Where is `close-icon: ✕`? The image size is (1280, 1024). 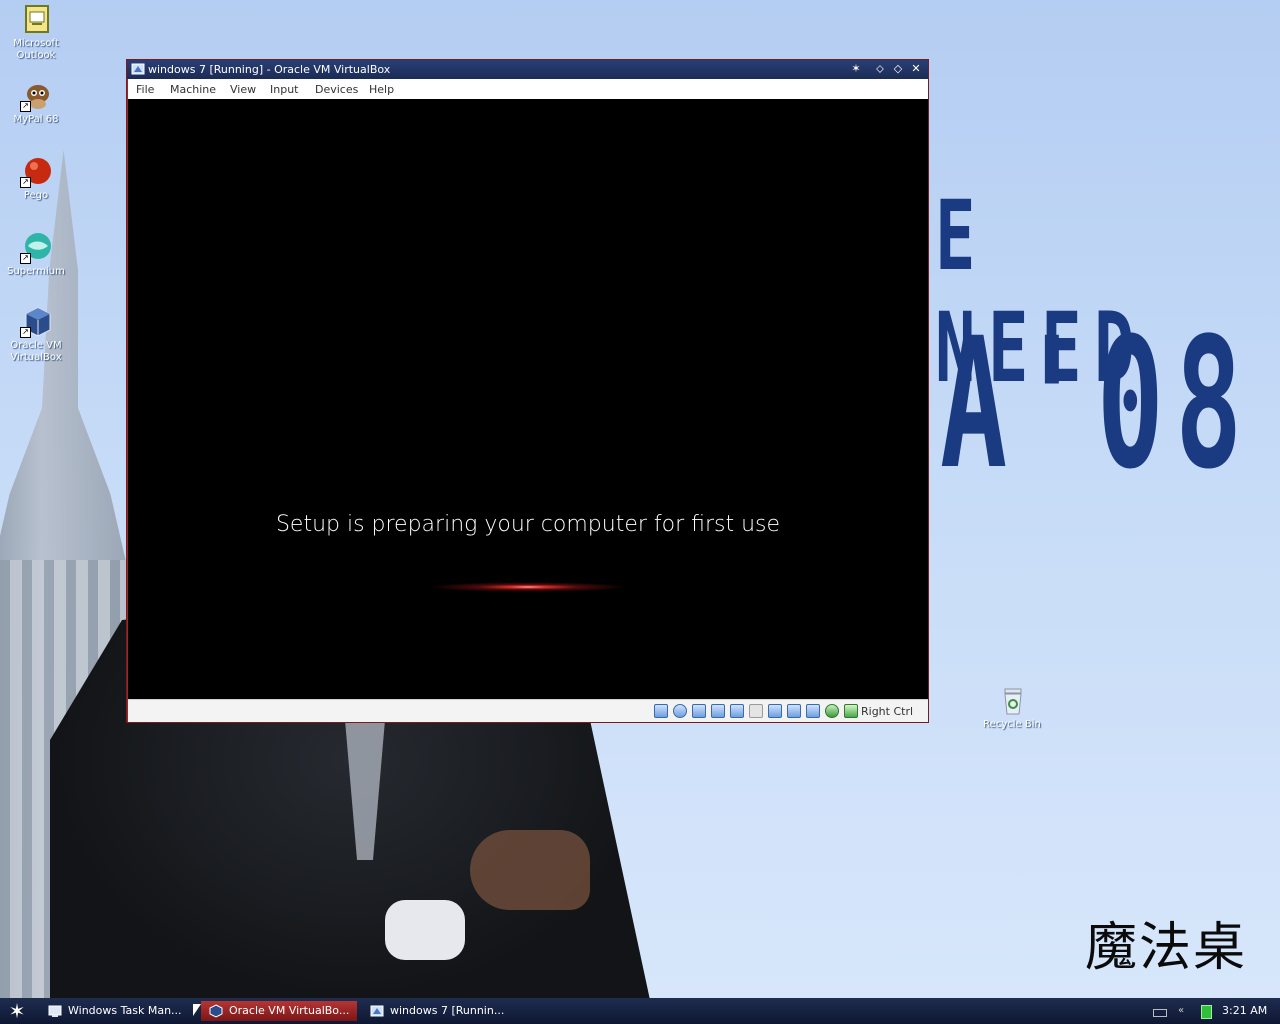
close-icon: ✕ is located at coordinates (916, 69).